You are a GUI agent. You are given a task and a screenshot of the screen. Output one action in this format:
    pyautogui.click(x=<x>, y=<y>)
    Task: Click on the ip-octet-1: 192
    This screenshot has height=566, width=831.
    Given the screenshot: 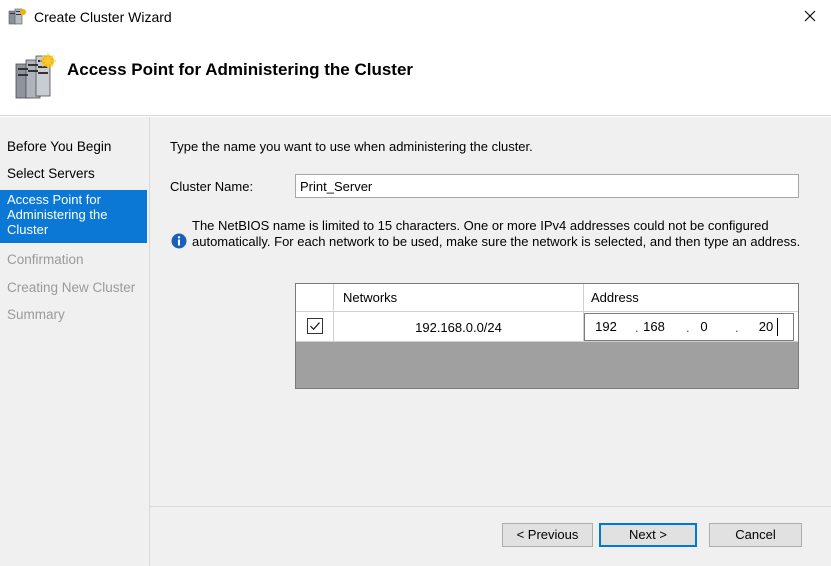 What is the action you would take?
    pyautogui.click(x=606, y=326)
    